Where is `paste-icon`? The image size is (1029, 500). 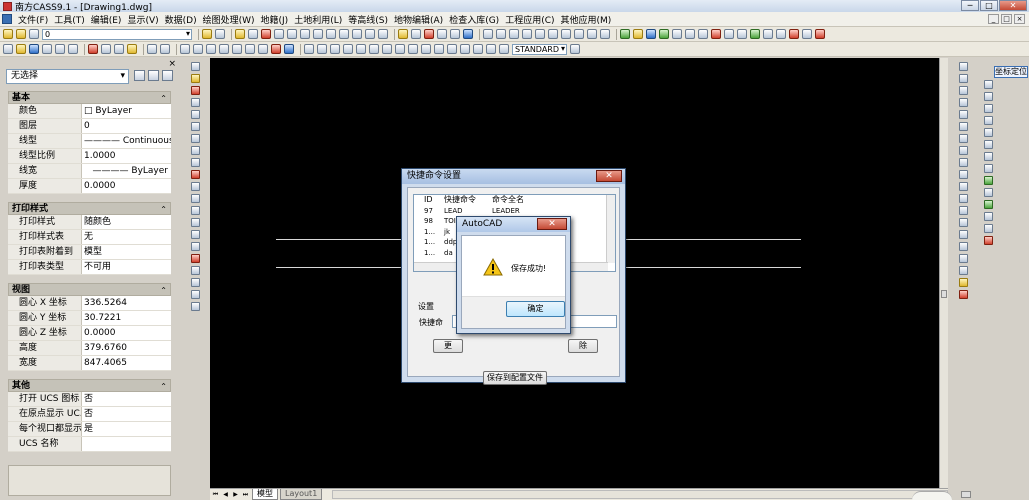 paste-icon is located at coordinates (514, 34).